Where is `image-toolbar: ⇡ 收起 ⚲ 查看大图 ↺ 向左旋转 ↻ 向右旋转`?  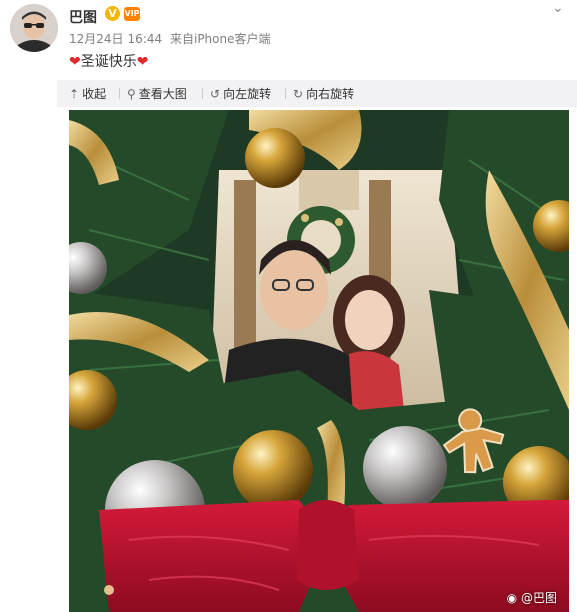 image-toolbar: ⇡ 收起 ⚲ 查看大图 ↺ 向左旋转 ↻ 向右旋转 is located at coordinates (317, 93).